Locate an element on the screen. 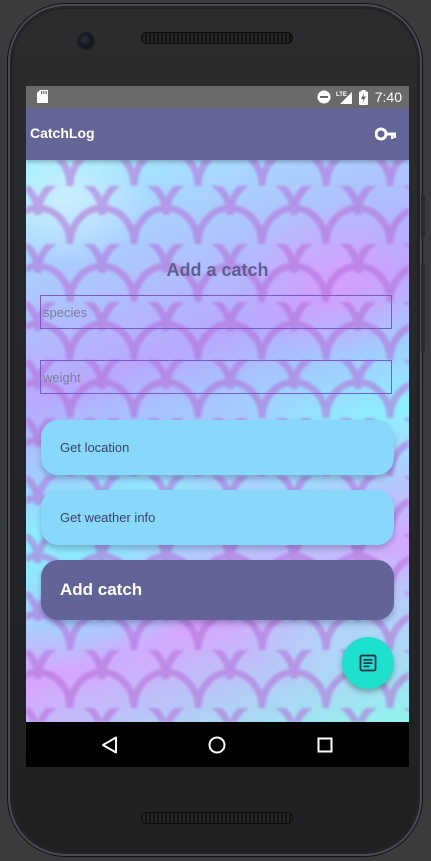 This screenshot has height=861, width=431. key-icon is located at coordinates (386, 134).